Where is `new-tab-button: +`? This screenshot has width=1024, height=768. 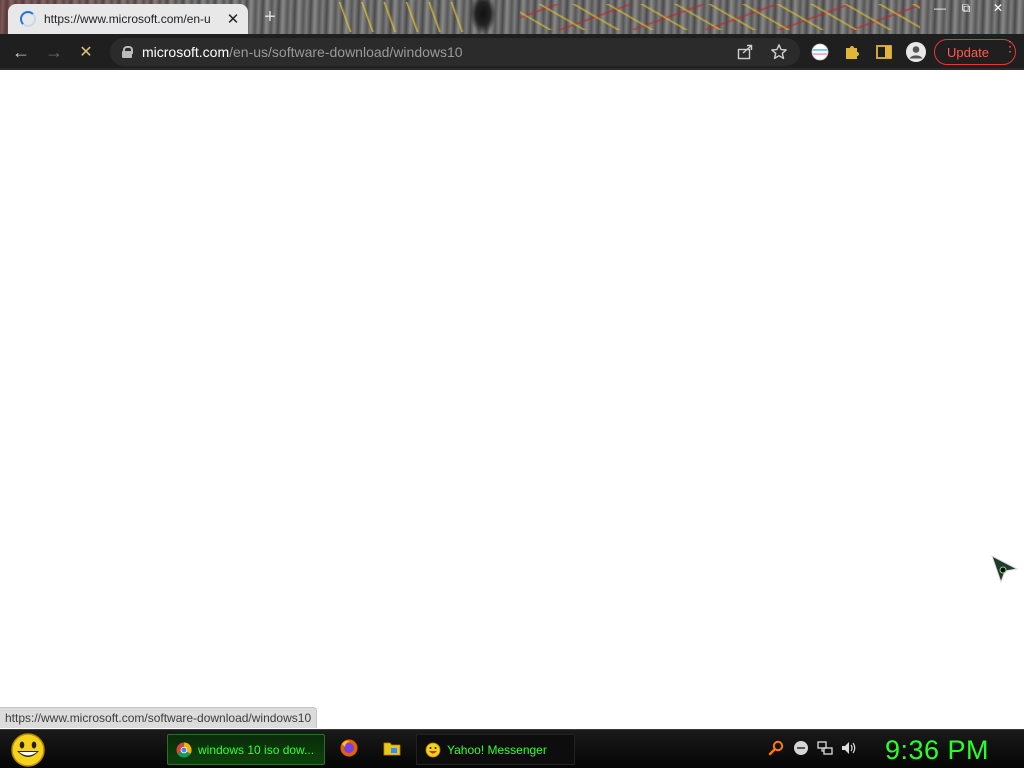
new-tab-button: + is located at coordinates (270, 17).